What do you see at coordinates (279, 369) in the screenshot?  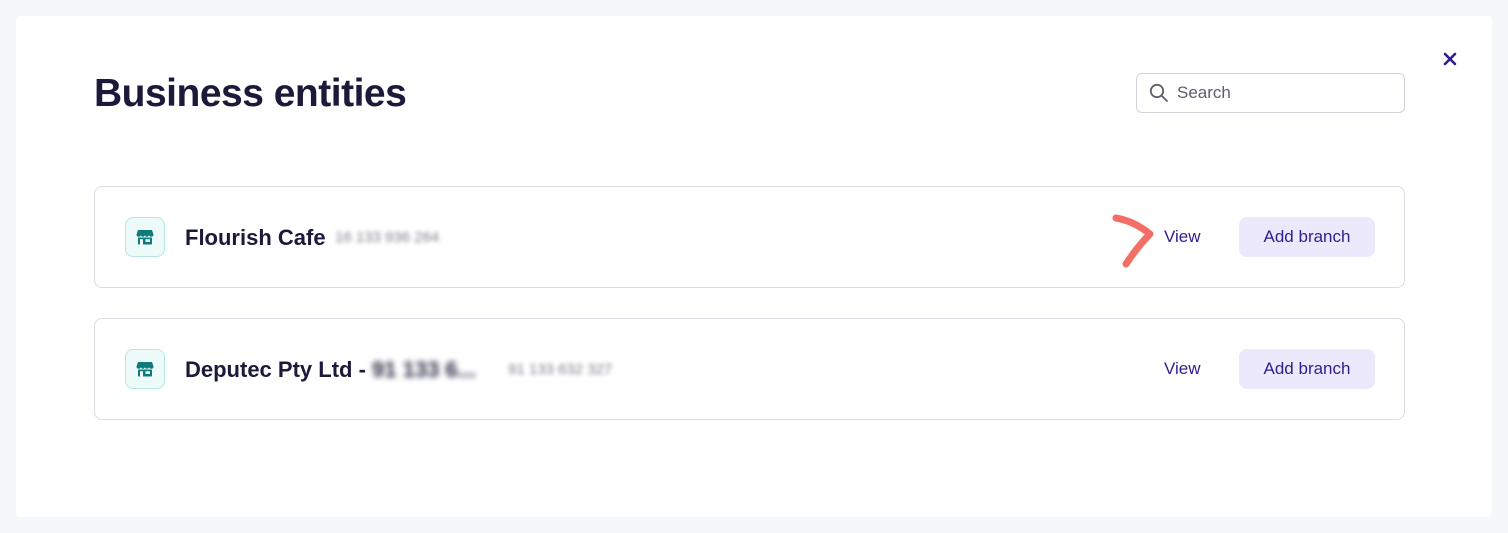 I see `entity-name-text: Deputec Pty Ltd -` at bounding box center [279, 369].